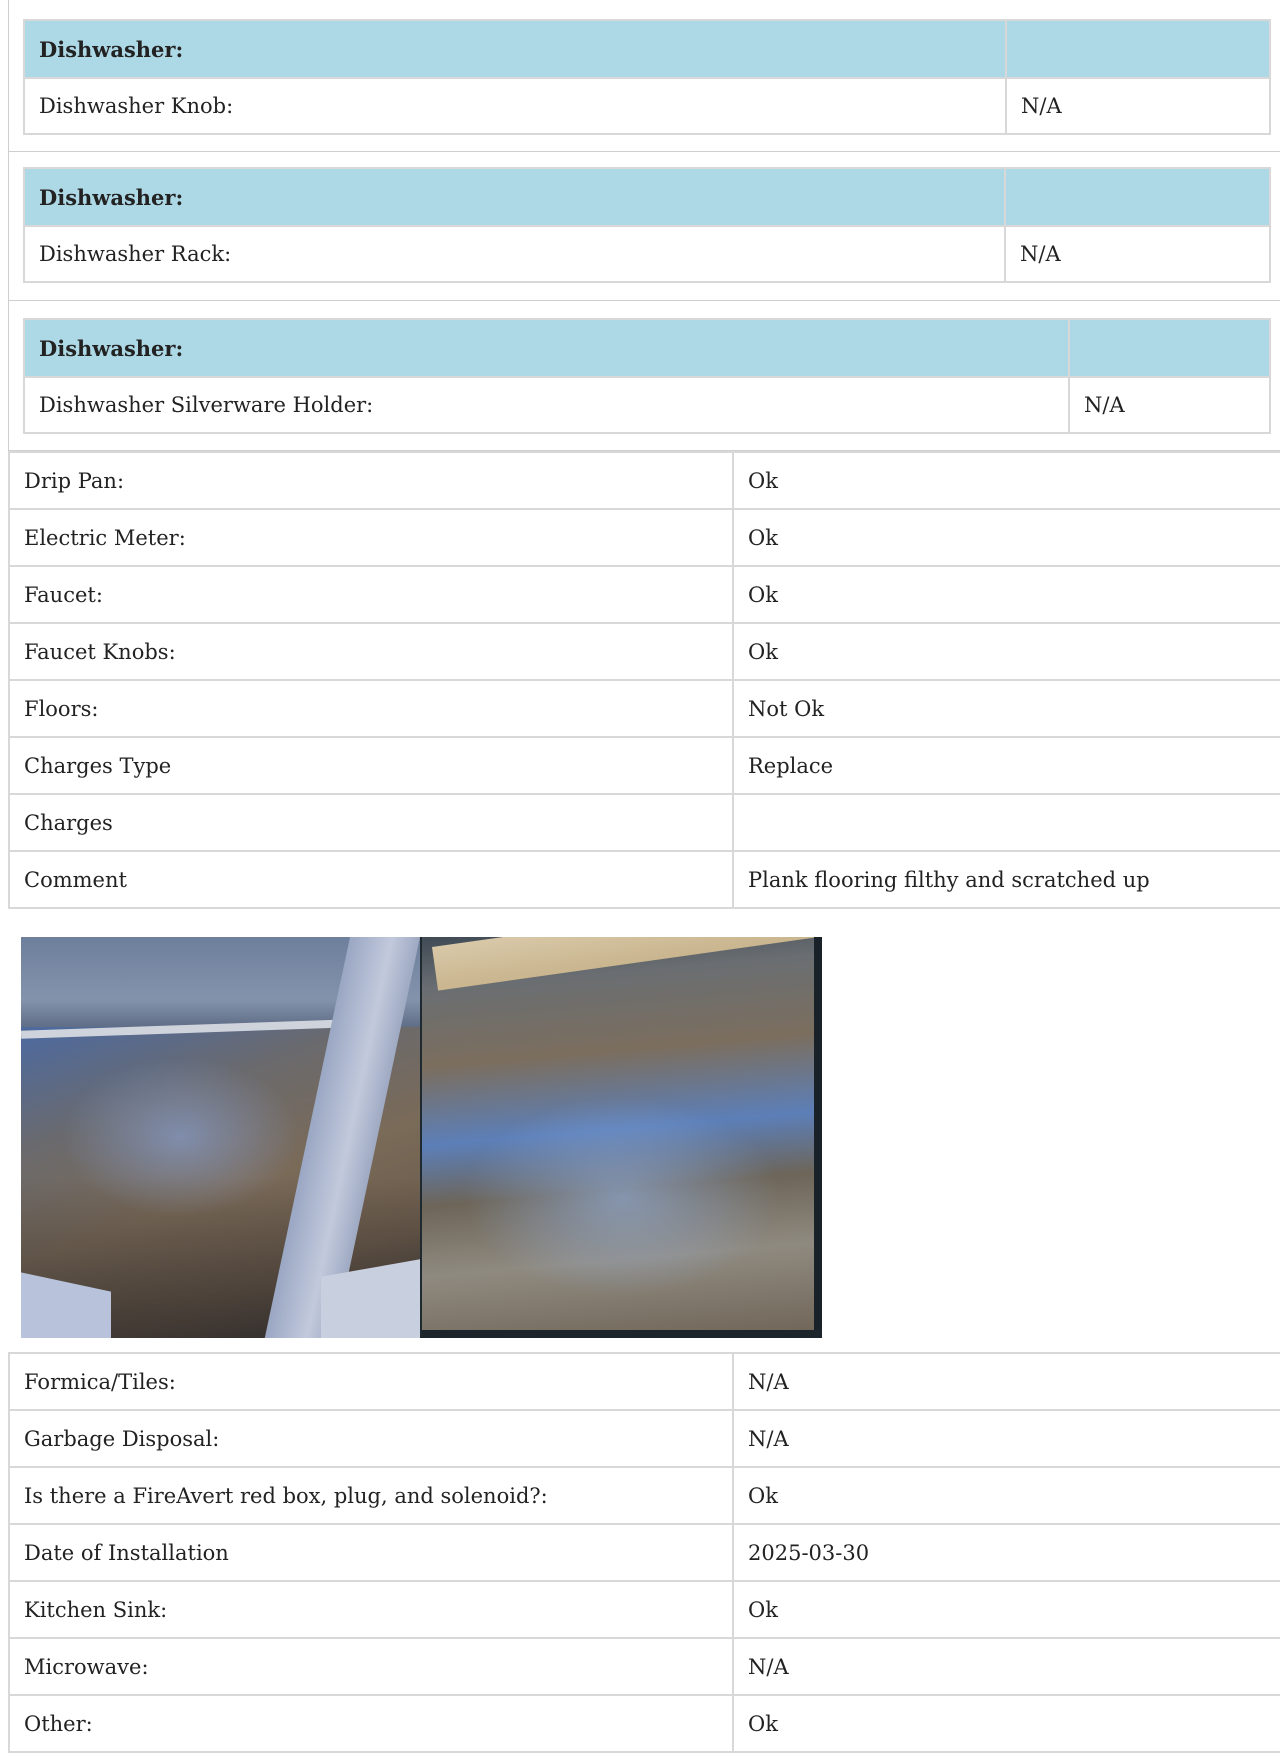 The width and height of the screenshot is (1280, 1758). What do you see at coordinates (370, 1666) in the screenshot?
I see `row-label: Microwave:` at bounding box center [370, 1666].